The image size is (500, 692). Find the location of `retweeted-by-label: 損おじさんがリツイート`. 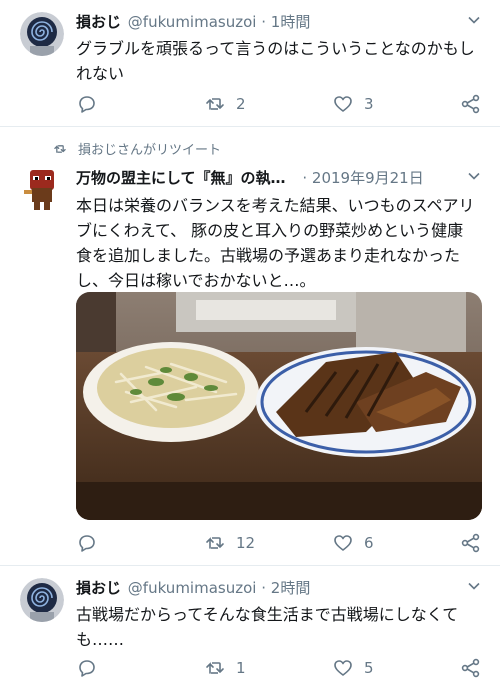

retweeted-by-label: 損おじさんがリツイート is located at coordinates (149, 148).